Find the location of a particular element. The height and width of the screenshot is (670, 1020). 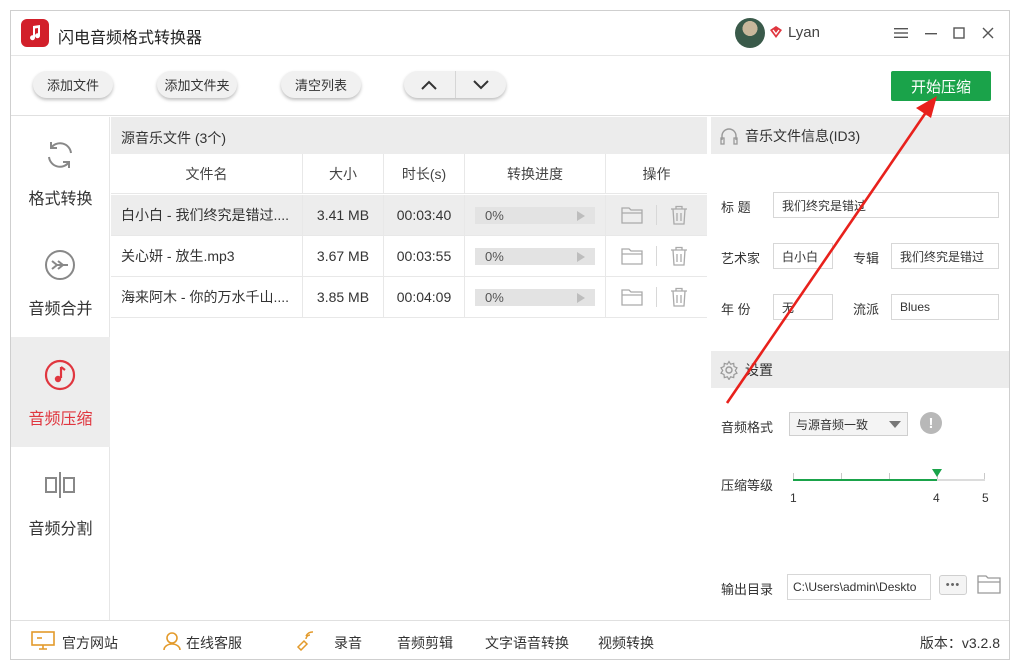

title-label: 标 题 is located at coordinates (736, 207).